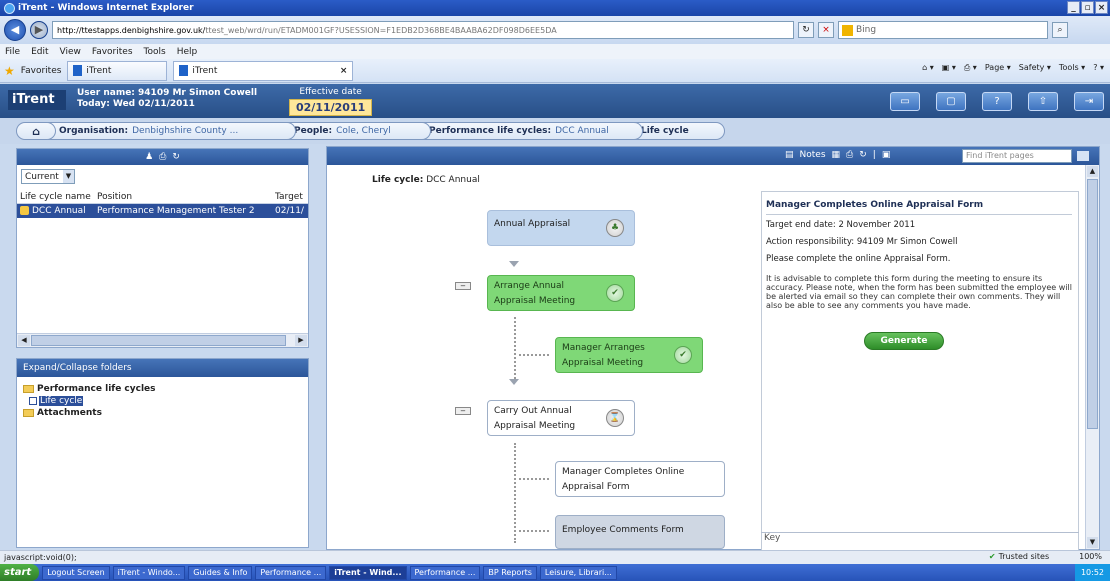 The width and height of the screenshot is (1110, 581). Describe the element at coordinates (813, 155) in the screenshot. I see `notes-button: Notes` at that location.